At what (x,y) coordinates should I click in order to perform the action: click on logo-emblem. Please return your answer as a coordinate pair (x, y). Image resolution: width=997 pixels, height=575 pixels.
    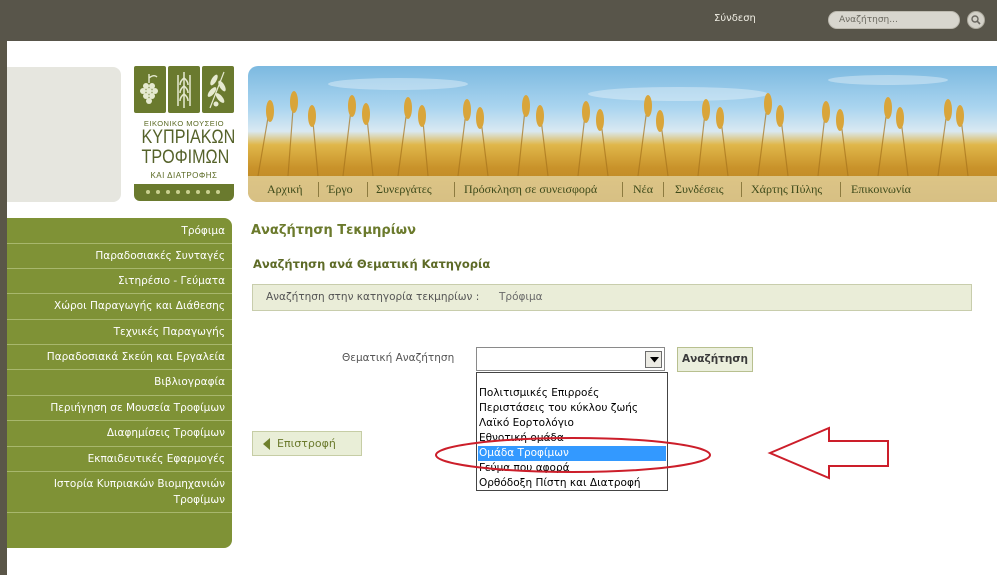
    Looking at the image, I should click on (184, 91).